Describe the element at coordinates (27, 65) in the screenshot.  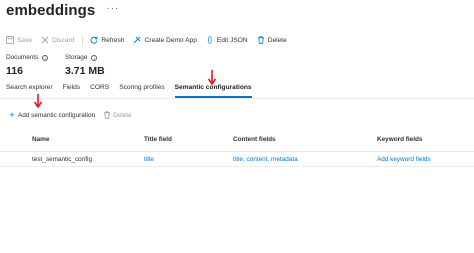
I see `documents-stat: Documents i 116` at that location.